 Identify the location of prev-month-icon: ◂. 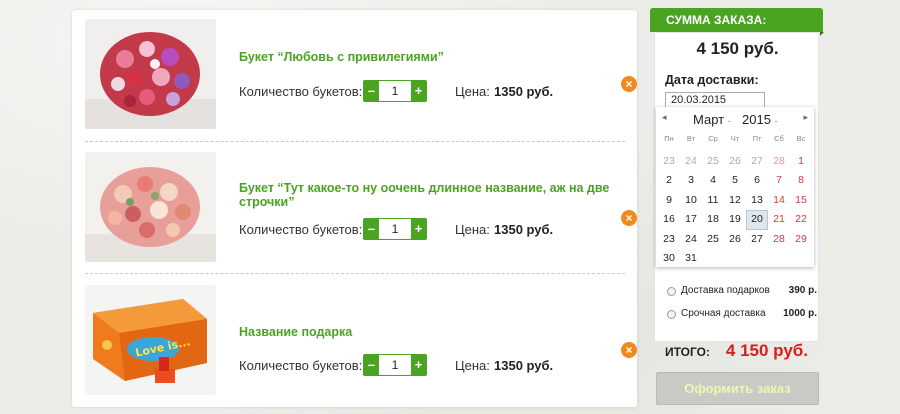
(664, 117).